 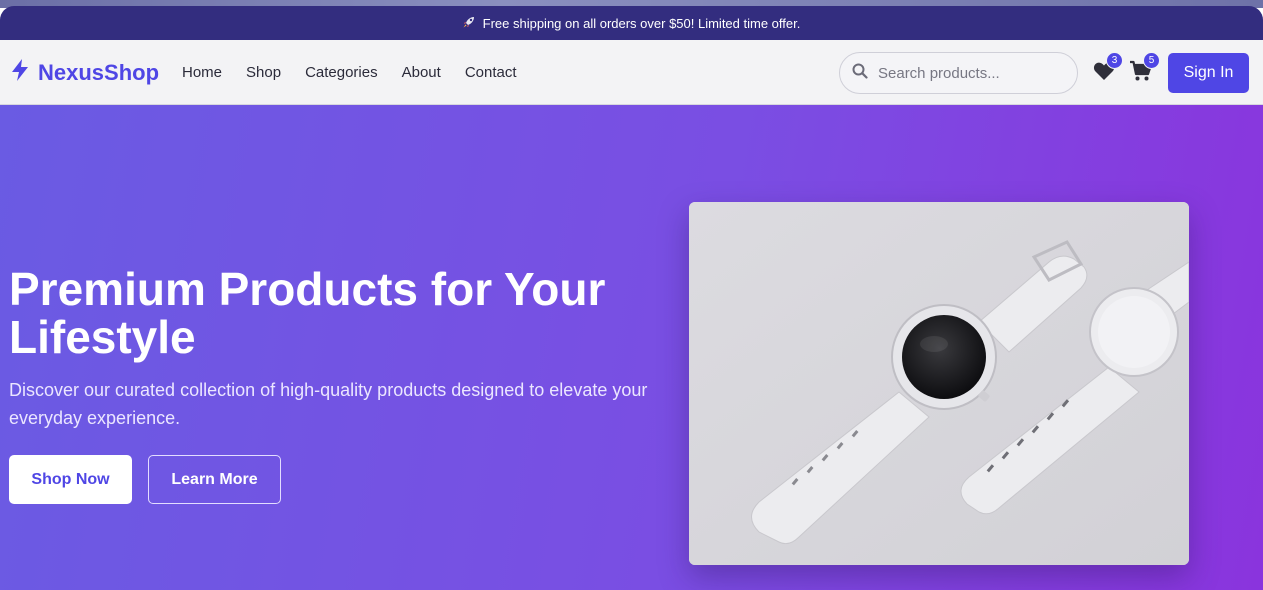 I want to click on nav-link-about: About, so click(x=421, y=72).